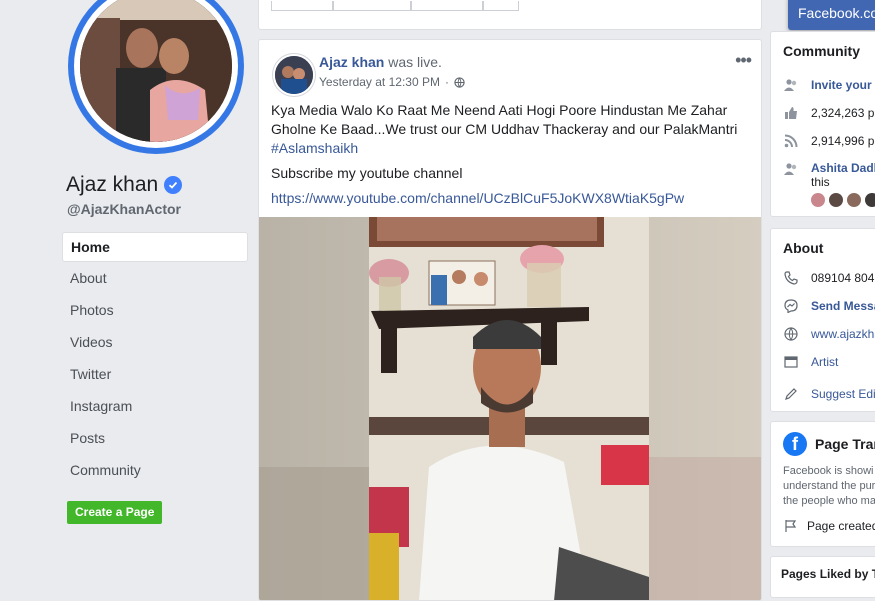 This screenshot has width=875, height=601. I want to click on pages-liked-card: Pages Liked by T, so click(822, 577).